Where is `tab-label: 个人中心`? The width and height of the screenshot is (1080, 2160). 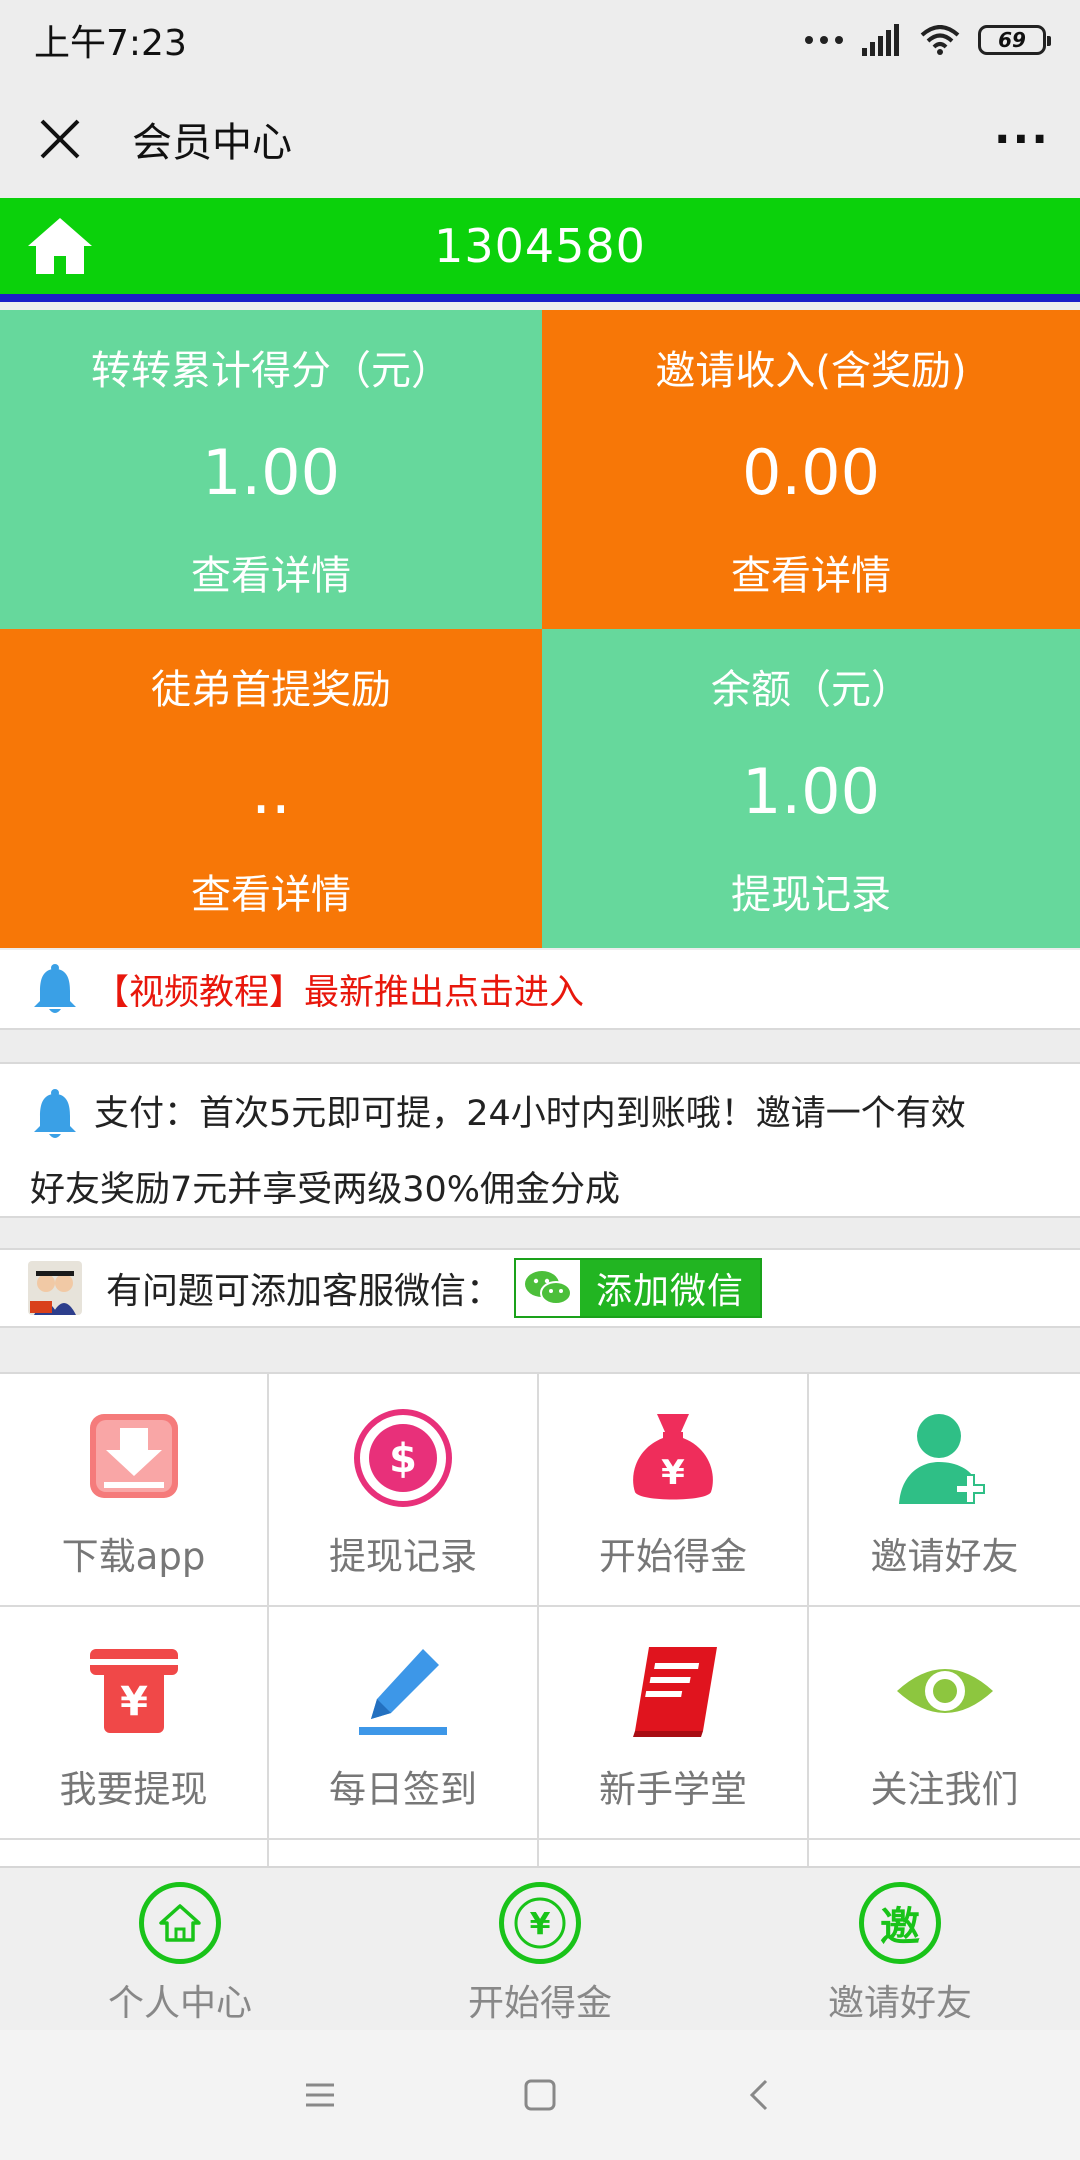 tab-label: 个人中心 is located at coordinates (179, 2003).